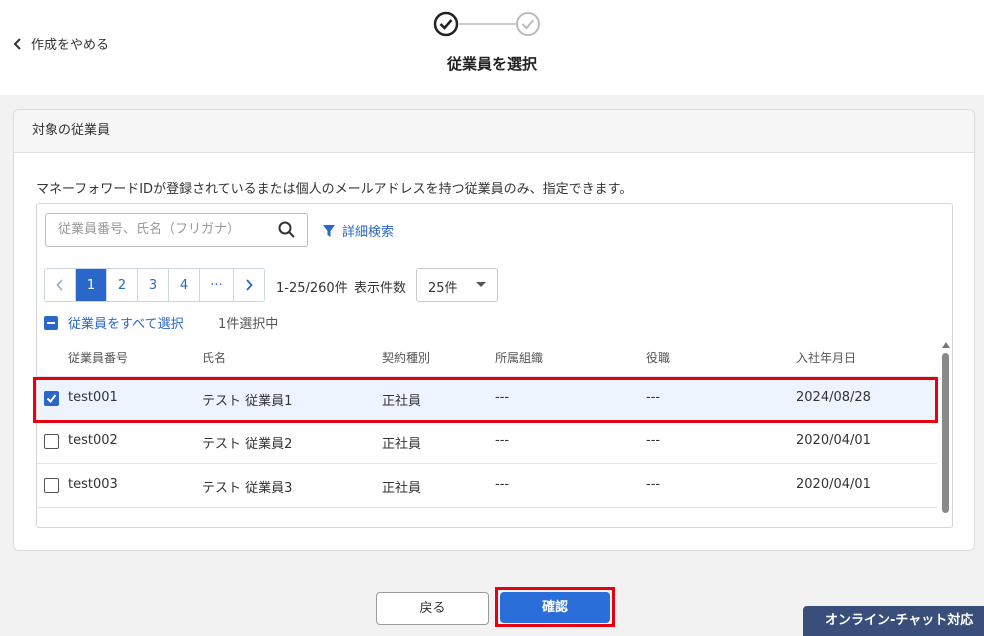  What do you see at coordinates (492, 47) in the screenshot?
I see `header: 作成をやめる 従業員を選択` at bounding box center [492, 47].